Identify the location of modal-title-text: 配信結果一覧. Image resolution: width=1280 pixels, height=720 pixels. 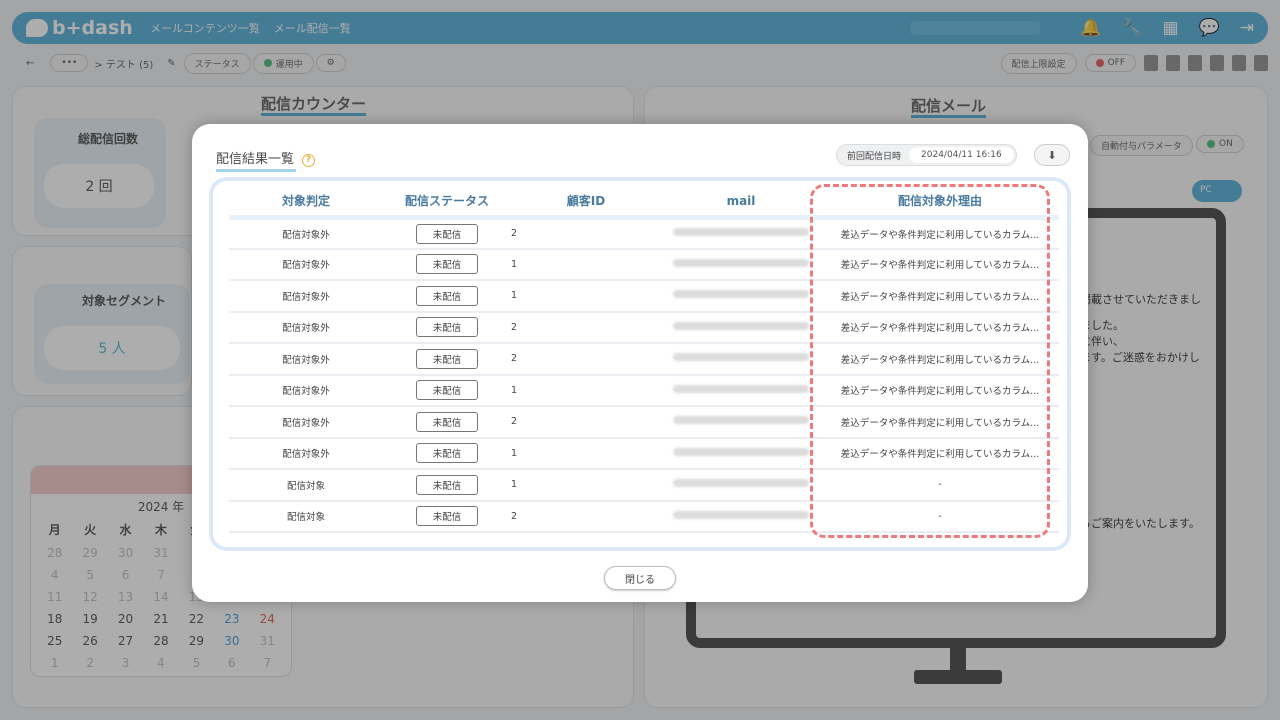
(256, 160).